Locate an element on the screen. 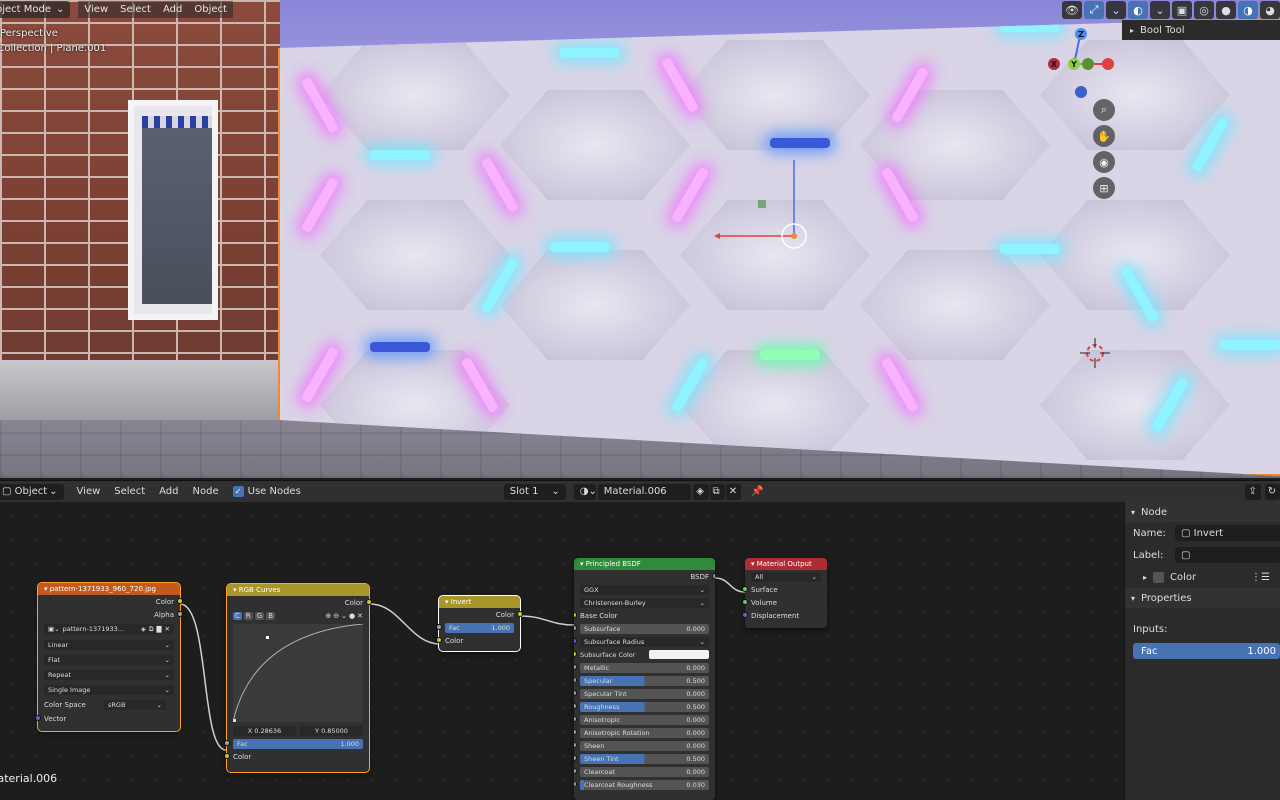  value-slider: Specular 0.500 is located at coordinates (644, 680).